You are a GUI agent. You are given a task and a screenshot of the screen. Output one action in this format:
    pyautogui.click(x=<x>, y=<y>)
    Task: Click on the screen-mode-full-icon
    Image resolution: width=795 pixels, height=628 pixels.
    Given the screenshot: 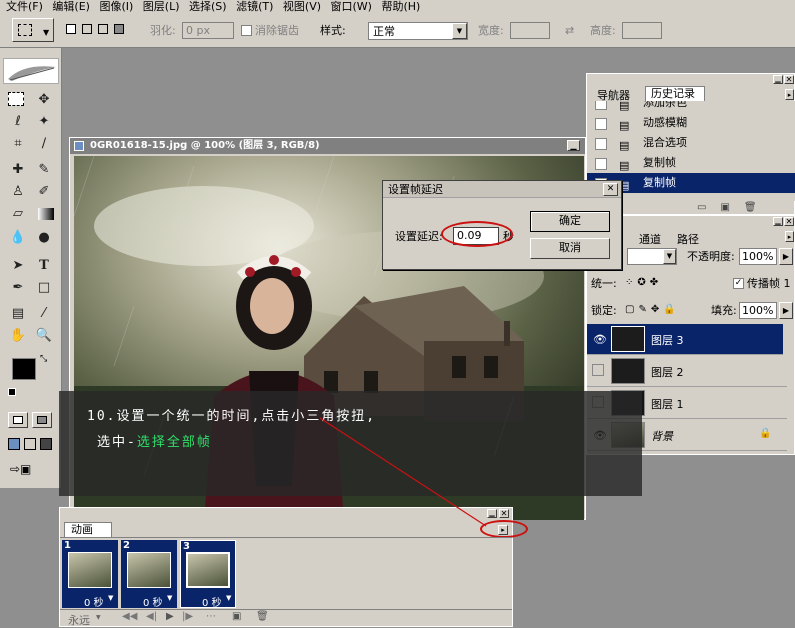 What is the action you would take?
    pyautogui.click(x=46, y=444)
    